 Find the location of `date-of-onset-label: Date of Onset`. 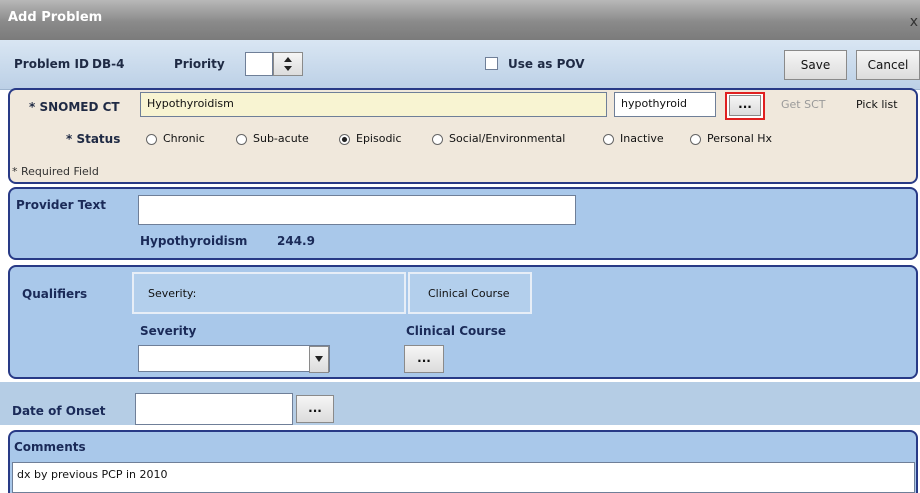

date-of-onset-label: Date of Onset is located at coordinates (59, 411).